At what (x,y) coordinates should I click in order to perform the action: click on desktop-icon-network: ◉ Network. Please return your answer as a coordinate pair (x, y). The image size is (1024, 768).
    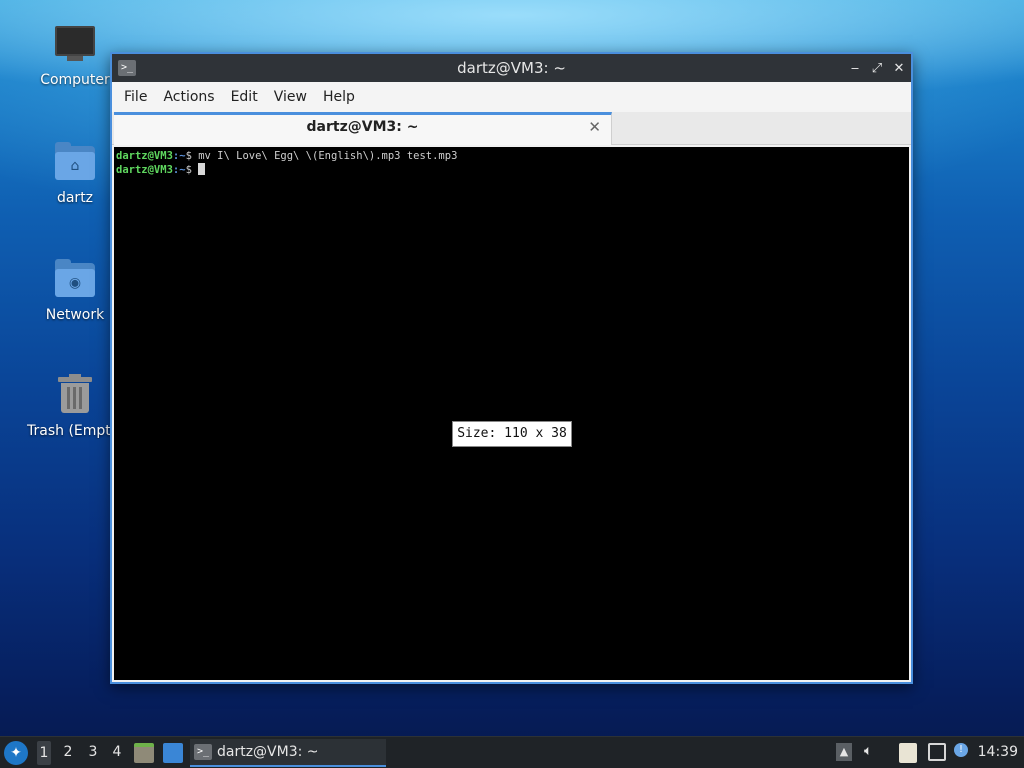
    Looking at the image, I should click on (75, 290).